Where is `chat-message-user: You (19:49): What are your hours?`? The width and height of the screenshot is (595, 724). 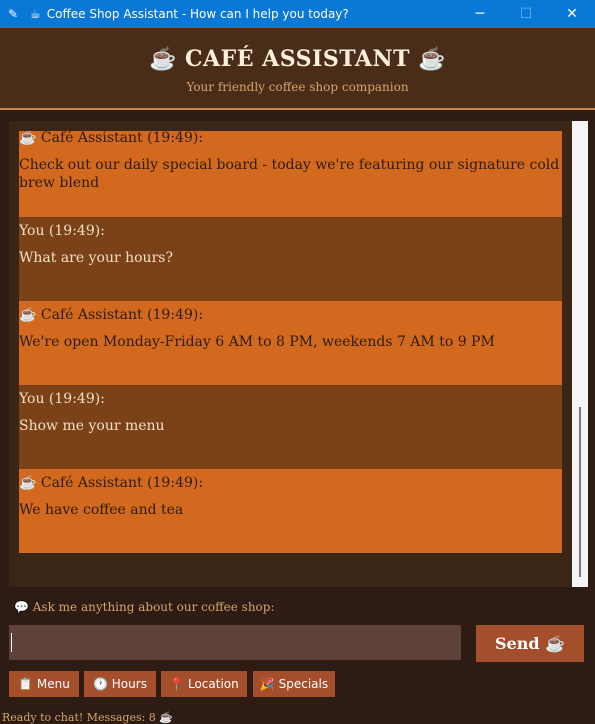
chat-message-user: You (19:49): What are your hours? is located at coordinates (290, 259).